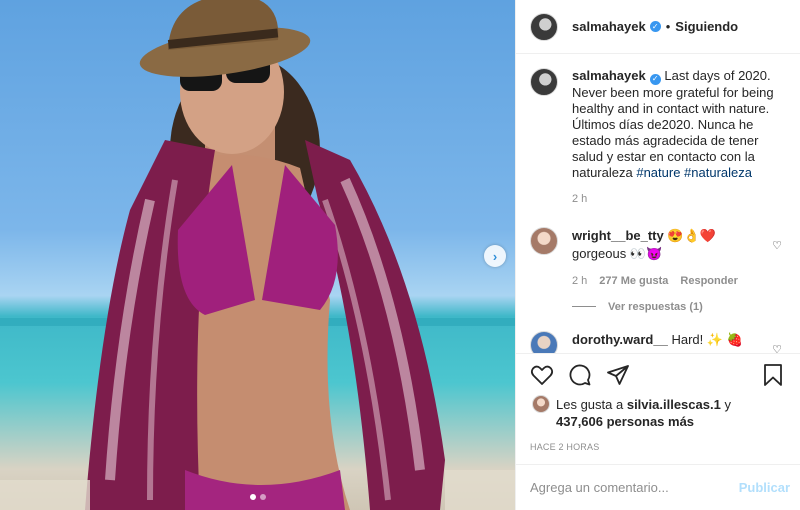  I want to click on caption-author-username: salmahayek, so click(609, 75).